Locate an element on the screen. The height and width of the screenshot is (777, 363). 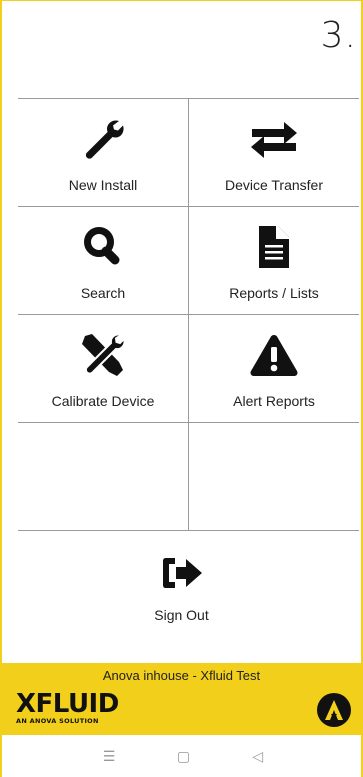
calibrate-device-label: Calibrate Device is located at coordinates (103, 401).